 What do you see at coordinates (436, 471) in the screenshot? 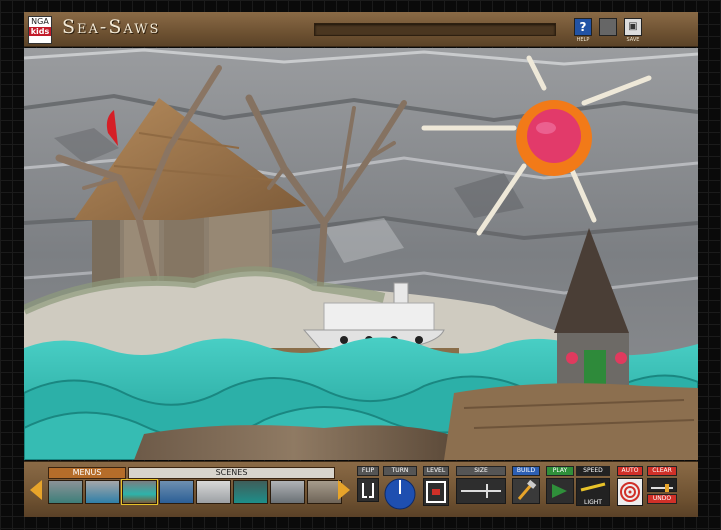
I see `level-label: LEVEL` at bounding box center [436, 471].